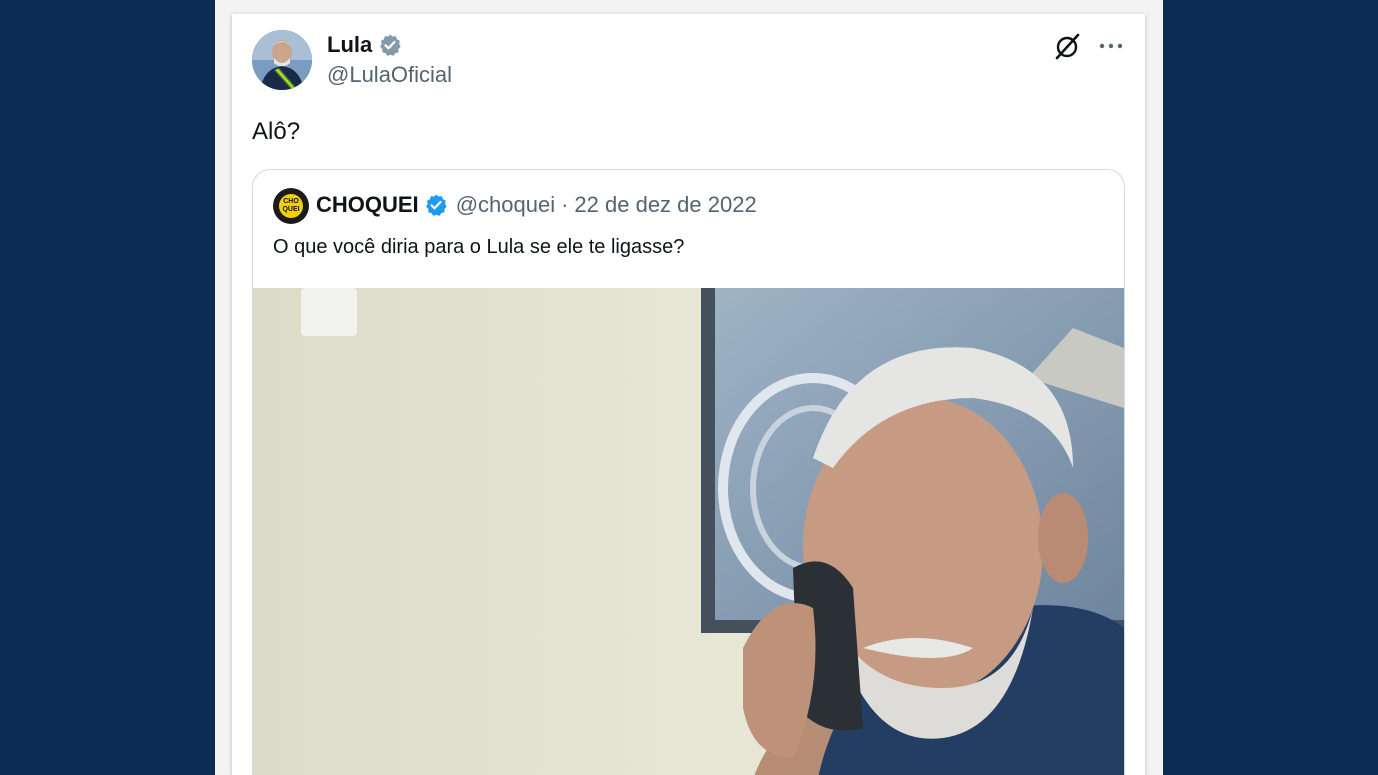 This screenshot has width=1378, height=775. Describe the element at coordinates (349, 45) in the screenshot. I see `author-name: Lula` at that location.